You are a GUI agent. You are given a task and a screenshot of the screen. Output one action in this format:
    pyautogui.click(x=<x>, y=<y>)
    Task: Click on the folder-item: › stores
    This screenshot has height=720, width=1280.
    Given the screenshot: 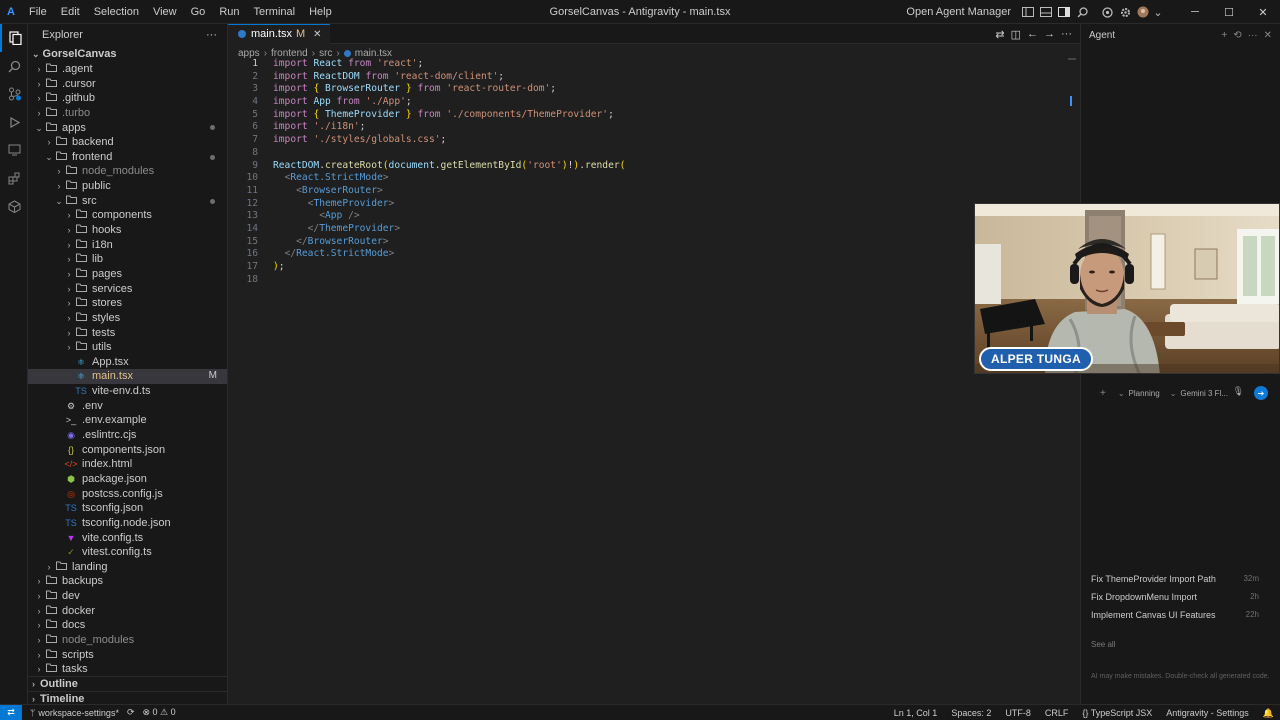 What is the action you would take?
    pyautogui.click(x=127, y=303)
    